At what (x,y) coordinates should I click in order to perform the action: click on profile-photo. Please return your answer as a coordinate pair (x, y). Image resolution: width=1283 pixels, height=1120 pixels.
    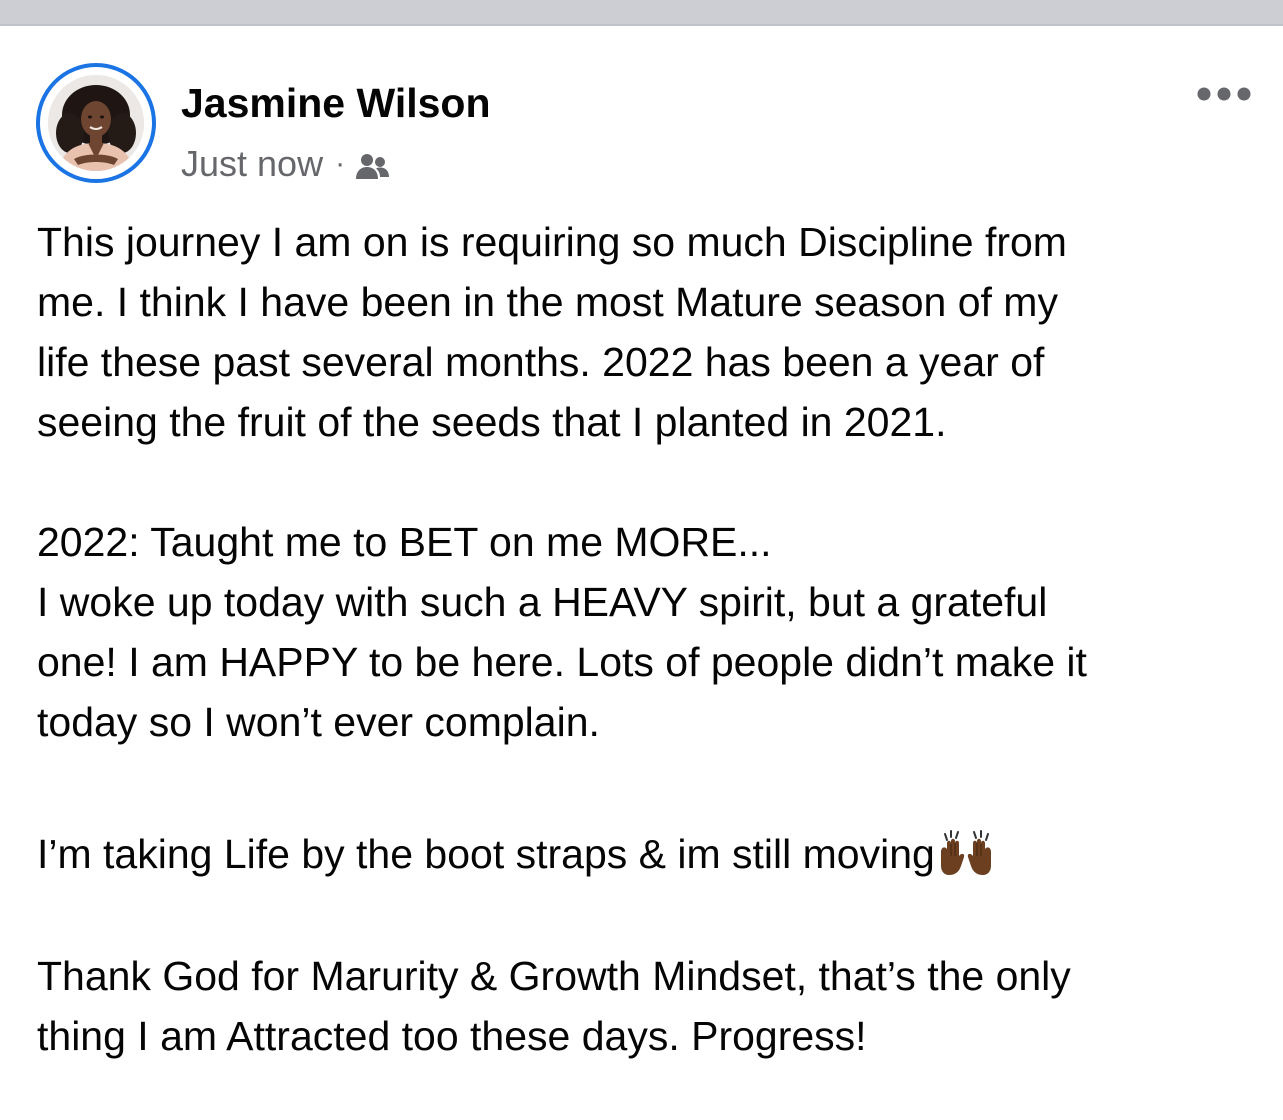
    Looking at the image, I should click on (96, 123).